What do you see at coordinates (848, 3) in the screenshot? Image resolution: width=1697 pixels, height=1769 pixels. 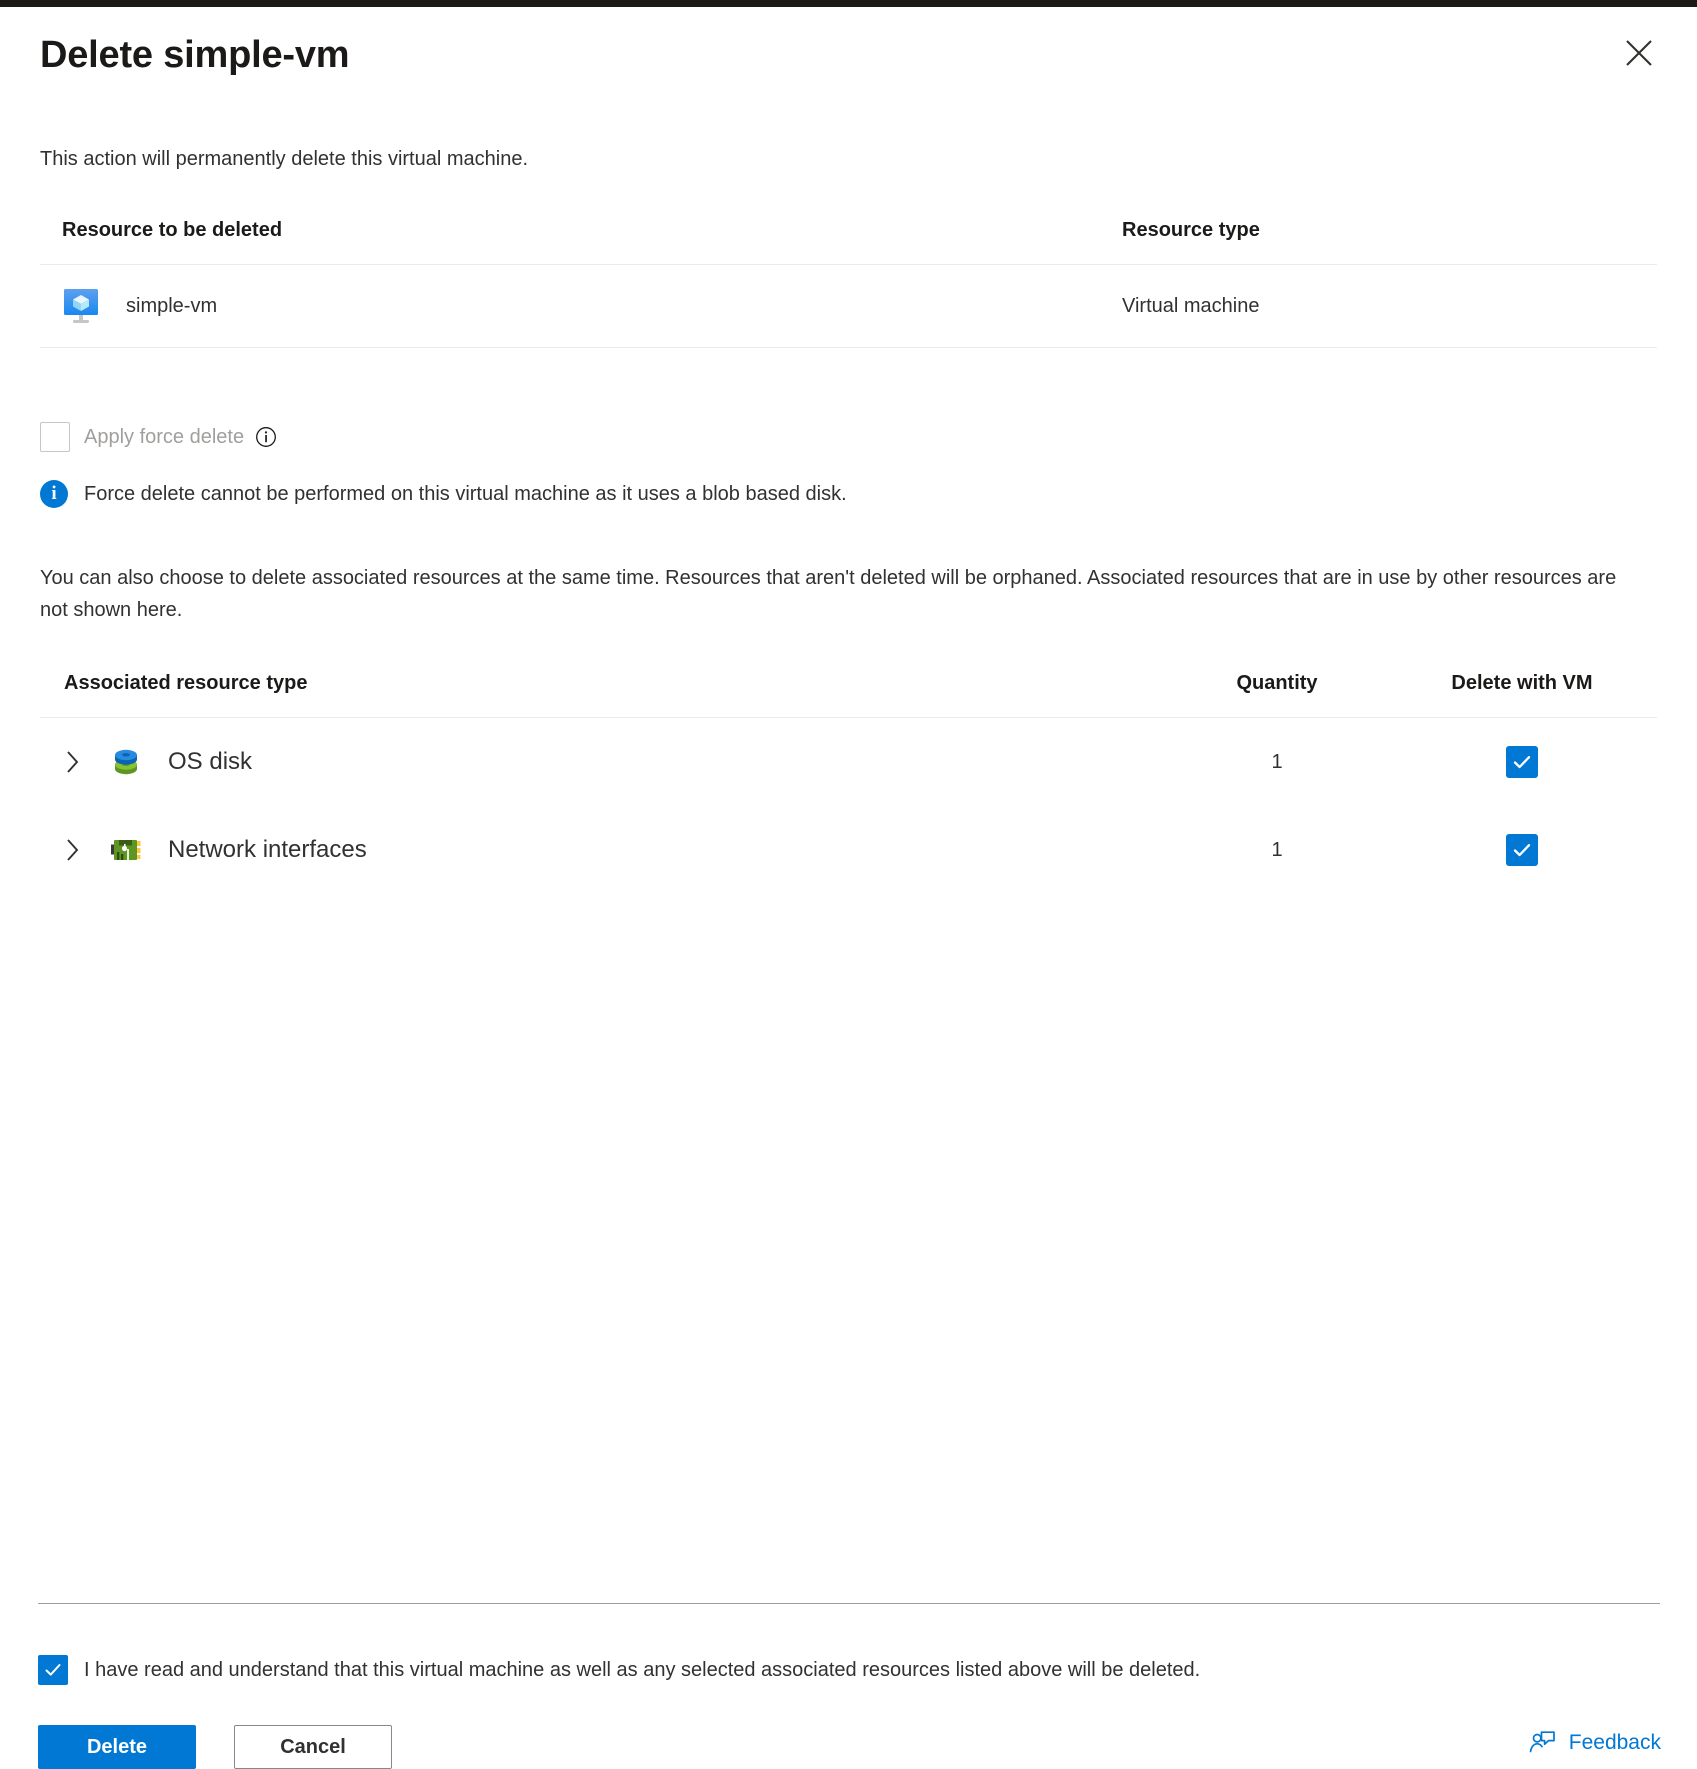 I see `window-top-bar` at bounding box center [848, 3].